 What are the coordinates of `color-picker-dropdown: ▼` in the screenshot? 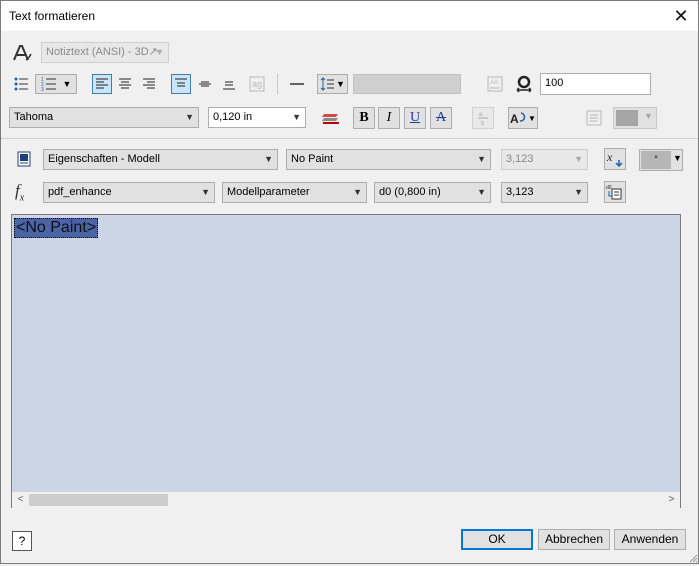 It's located at (635, 118).